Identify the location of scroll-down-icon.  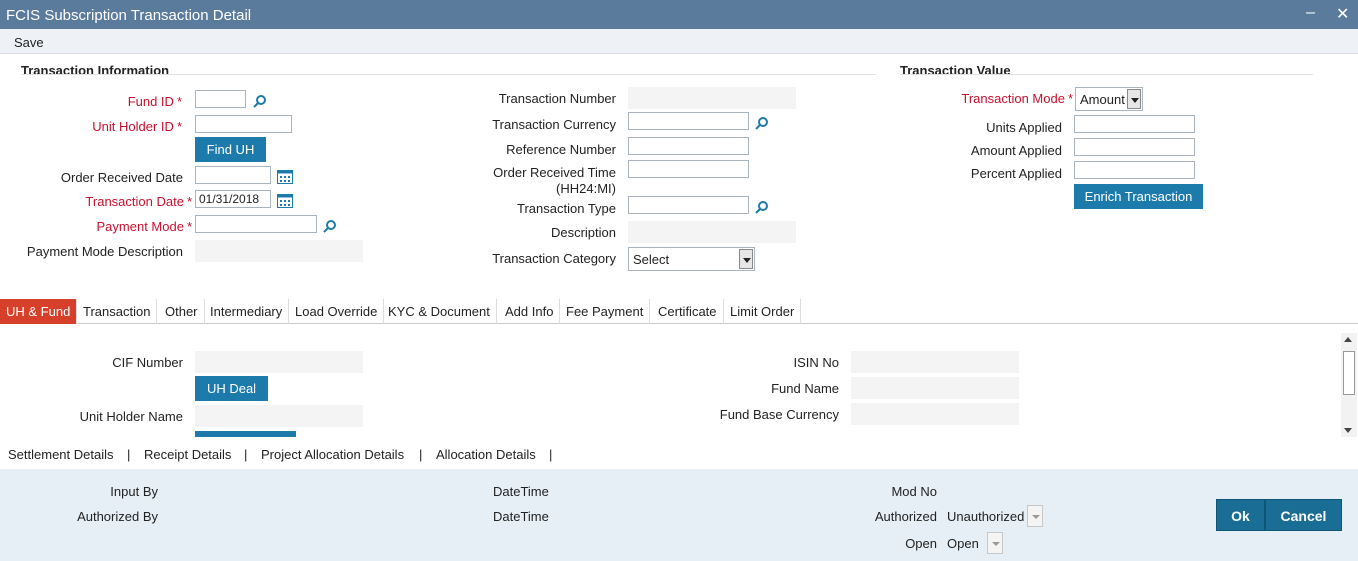
(1348, 430).